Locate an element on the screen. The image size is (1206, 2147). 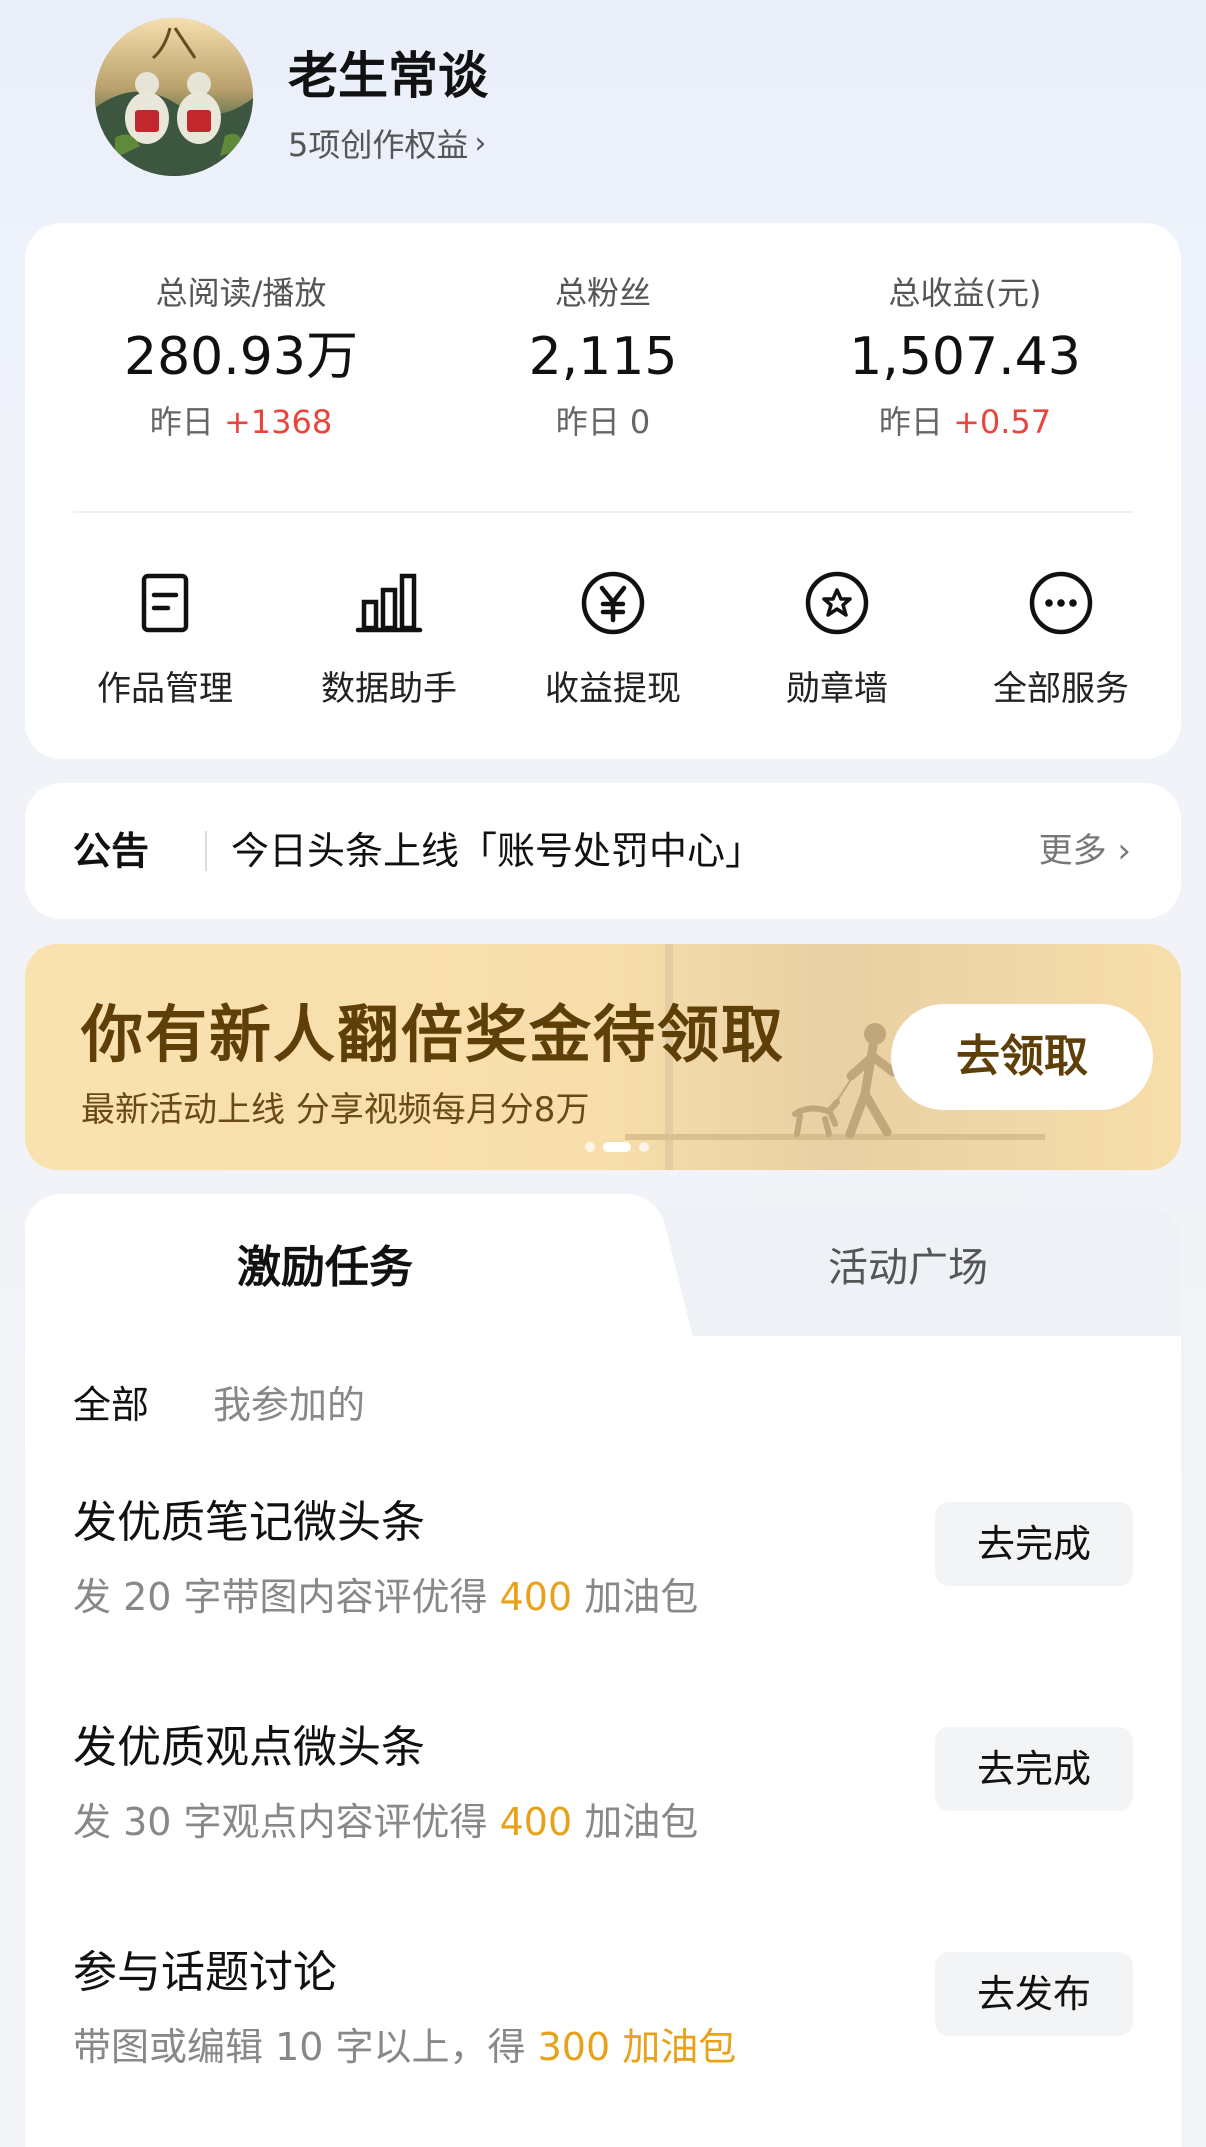
announcement-title: 公告 is located at coordinates (111, 851).